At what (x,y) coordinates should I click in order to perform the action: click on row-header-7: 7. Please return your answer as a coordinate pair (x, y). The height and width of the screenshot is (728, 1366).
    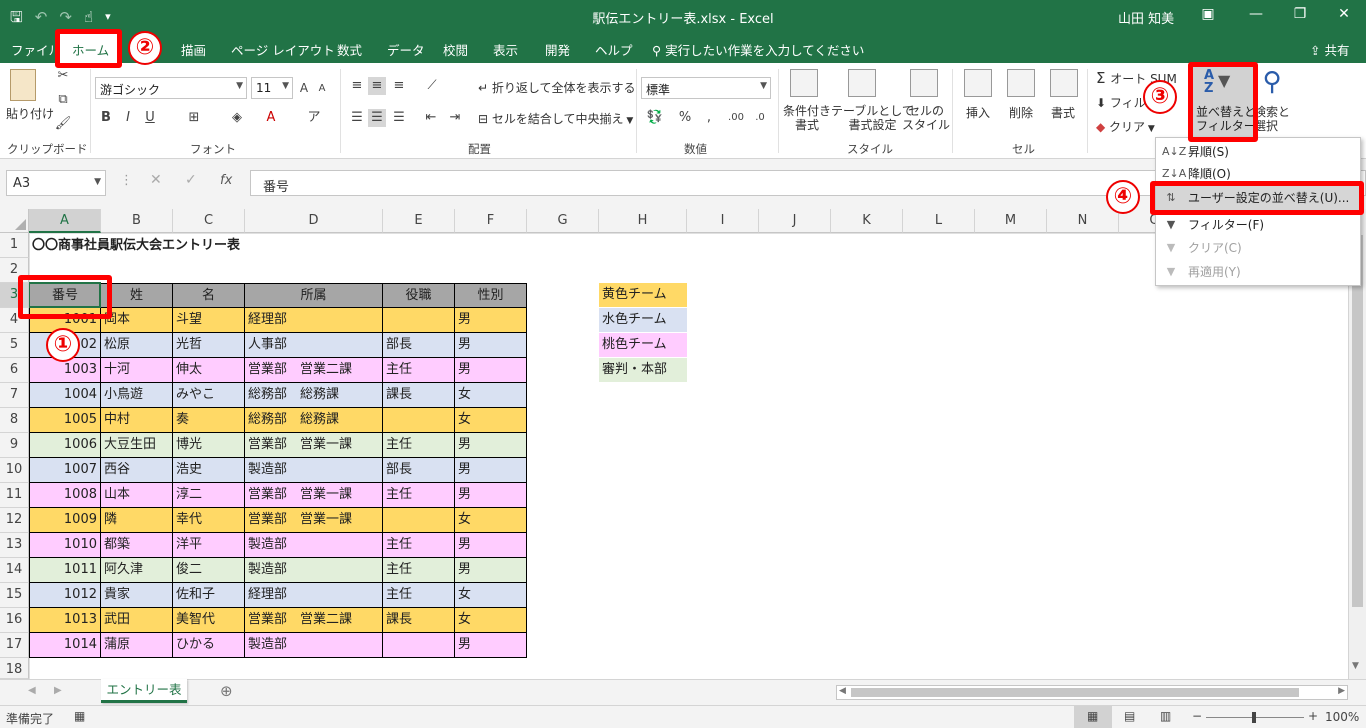
    Looking at the image, I should click on (14, 395).